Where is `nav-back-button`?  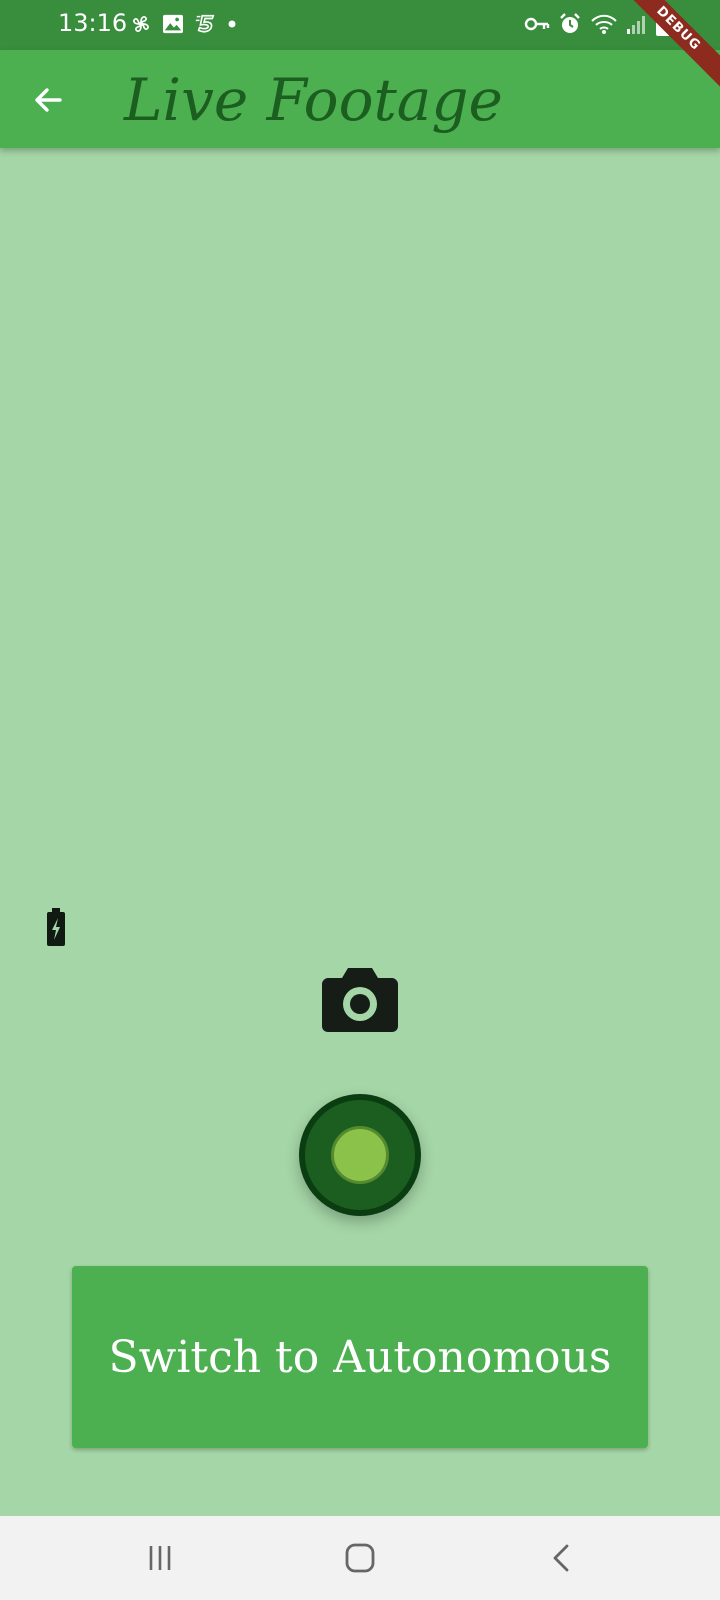
nav-back-button is located at coordinates (562, 1558).